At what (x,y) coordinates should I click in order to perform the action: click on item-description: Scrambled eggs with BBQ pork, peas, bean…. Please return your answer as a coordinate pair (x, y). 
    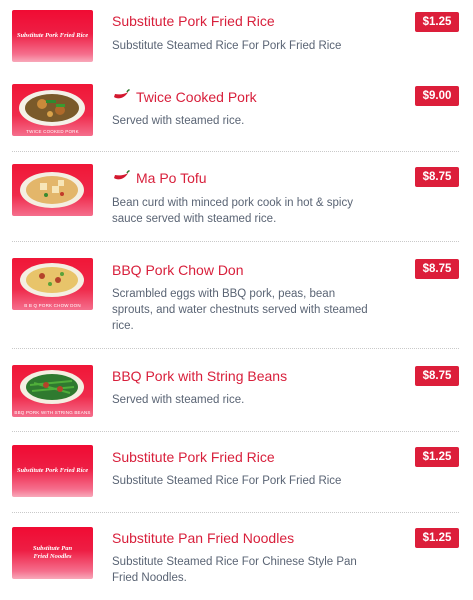
    Looking at the image, I should click on (240, 310).